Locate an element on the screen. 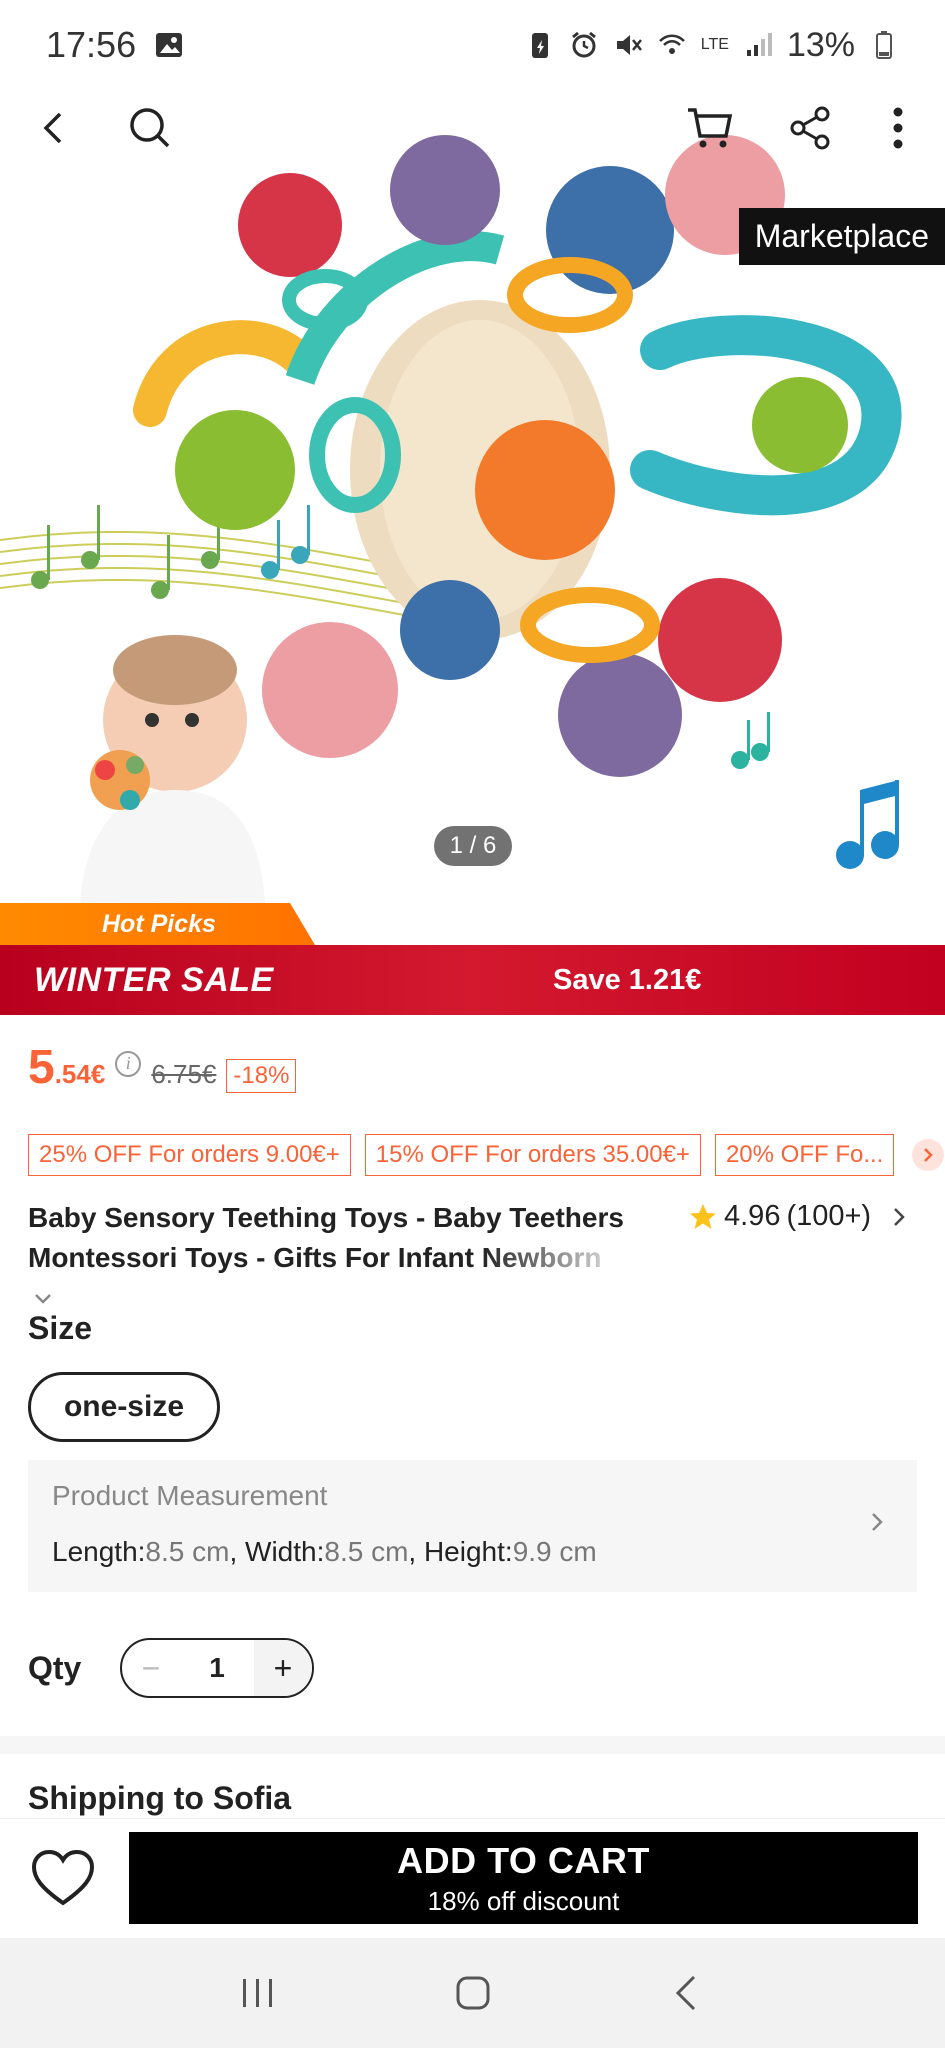 The image size is (945, 2048). share-button is located at coordinates (810, 128).